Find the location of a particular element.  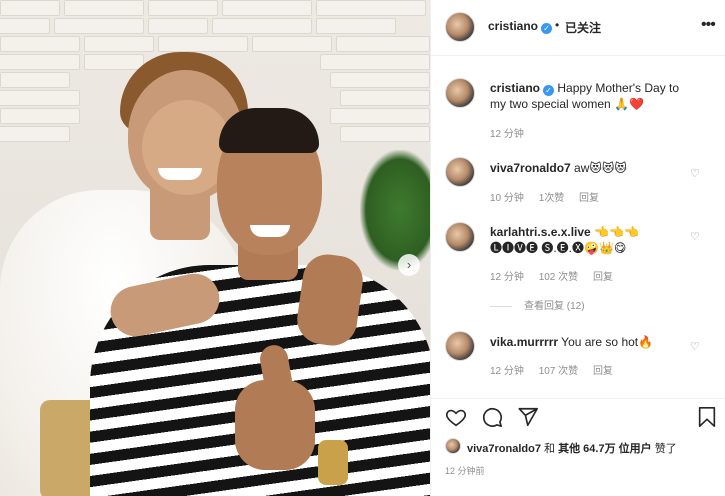

caption-username: cristiano is located at coordinates (515, 88).